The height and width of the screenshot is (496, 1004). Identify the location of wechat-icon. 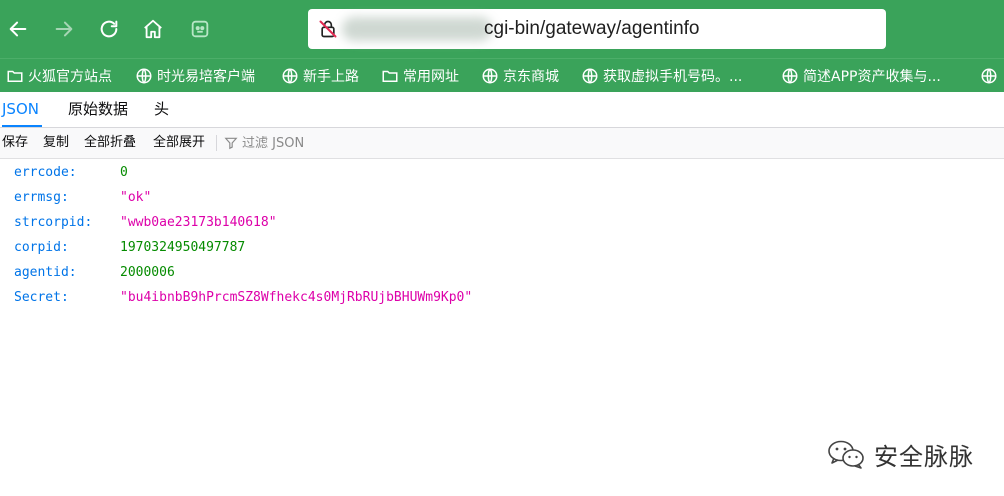
(846, 454).